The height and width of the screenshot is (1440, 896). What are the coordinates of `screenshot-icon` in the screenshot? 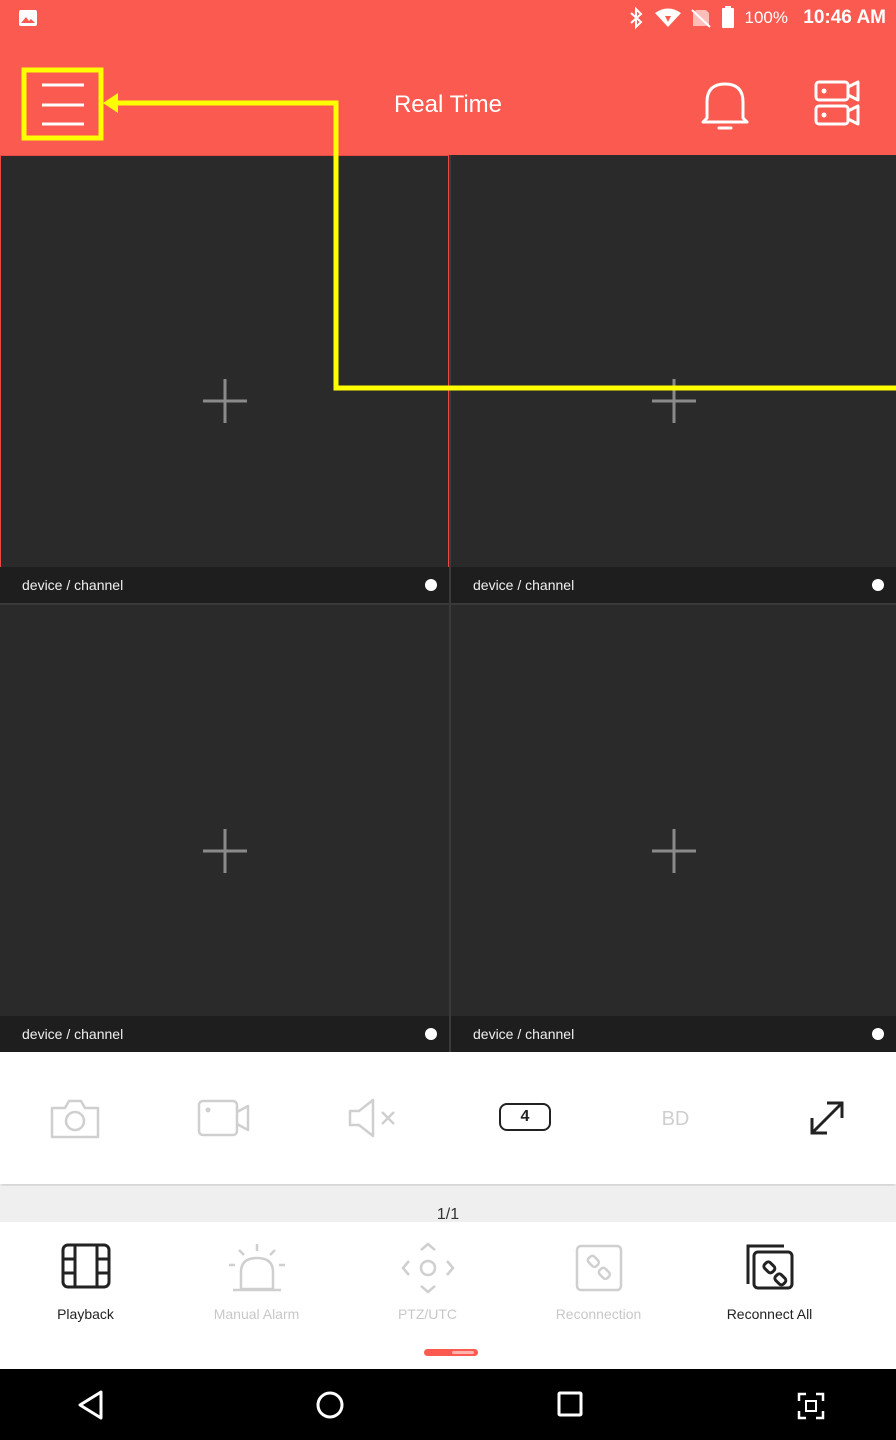 It's located at (811, 1406).